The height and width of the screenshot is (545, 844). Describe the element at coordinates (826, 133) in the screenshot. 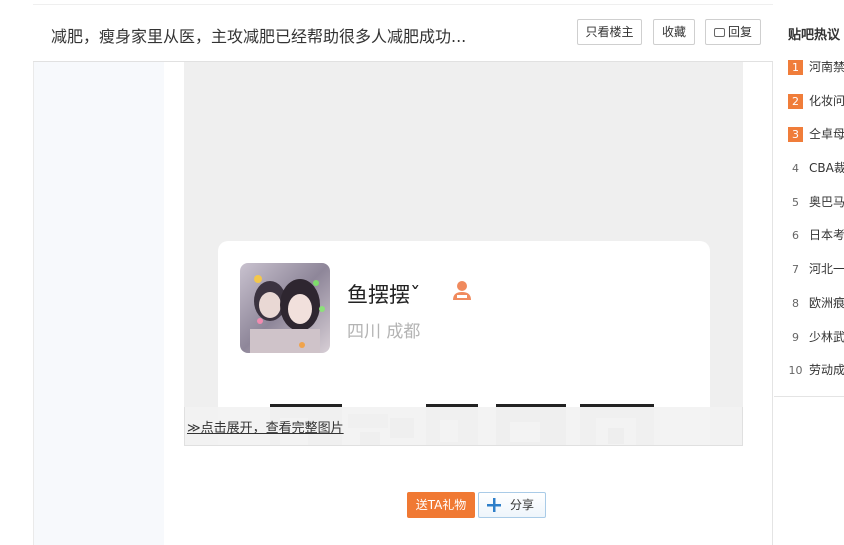

I see `hot-topic-text: 仝卓母` at that location.